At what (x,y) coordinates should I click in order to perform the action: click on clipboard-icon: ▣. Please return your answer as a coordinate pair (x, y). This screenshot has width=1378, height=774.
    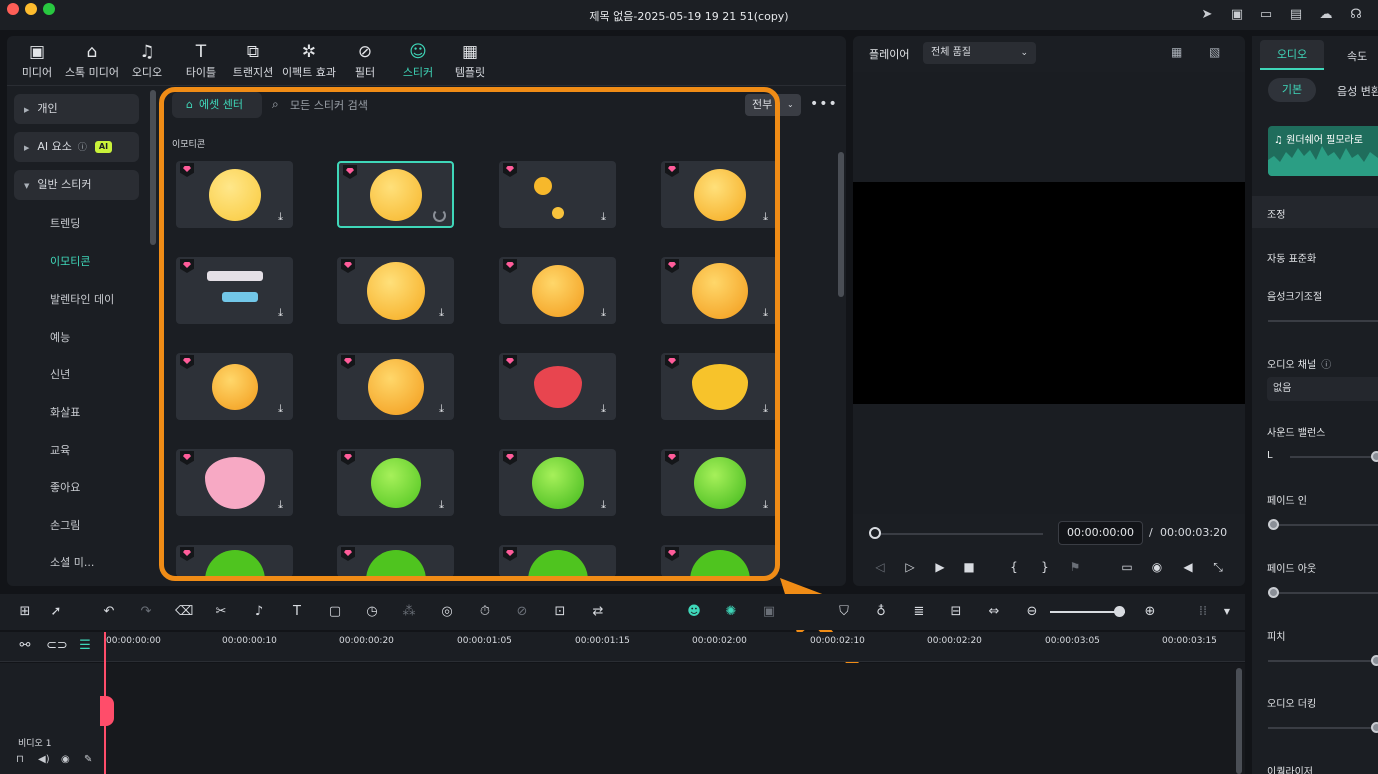
    Looking at the image, I should click on (1237, 15).